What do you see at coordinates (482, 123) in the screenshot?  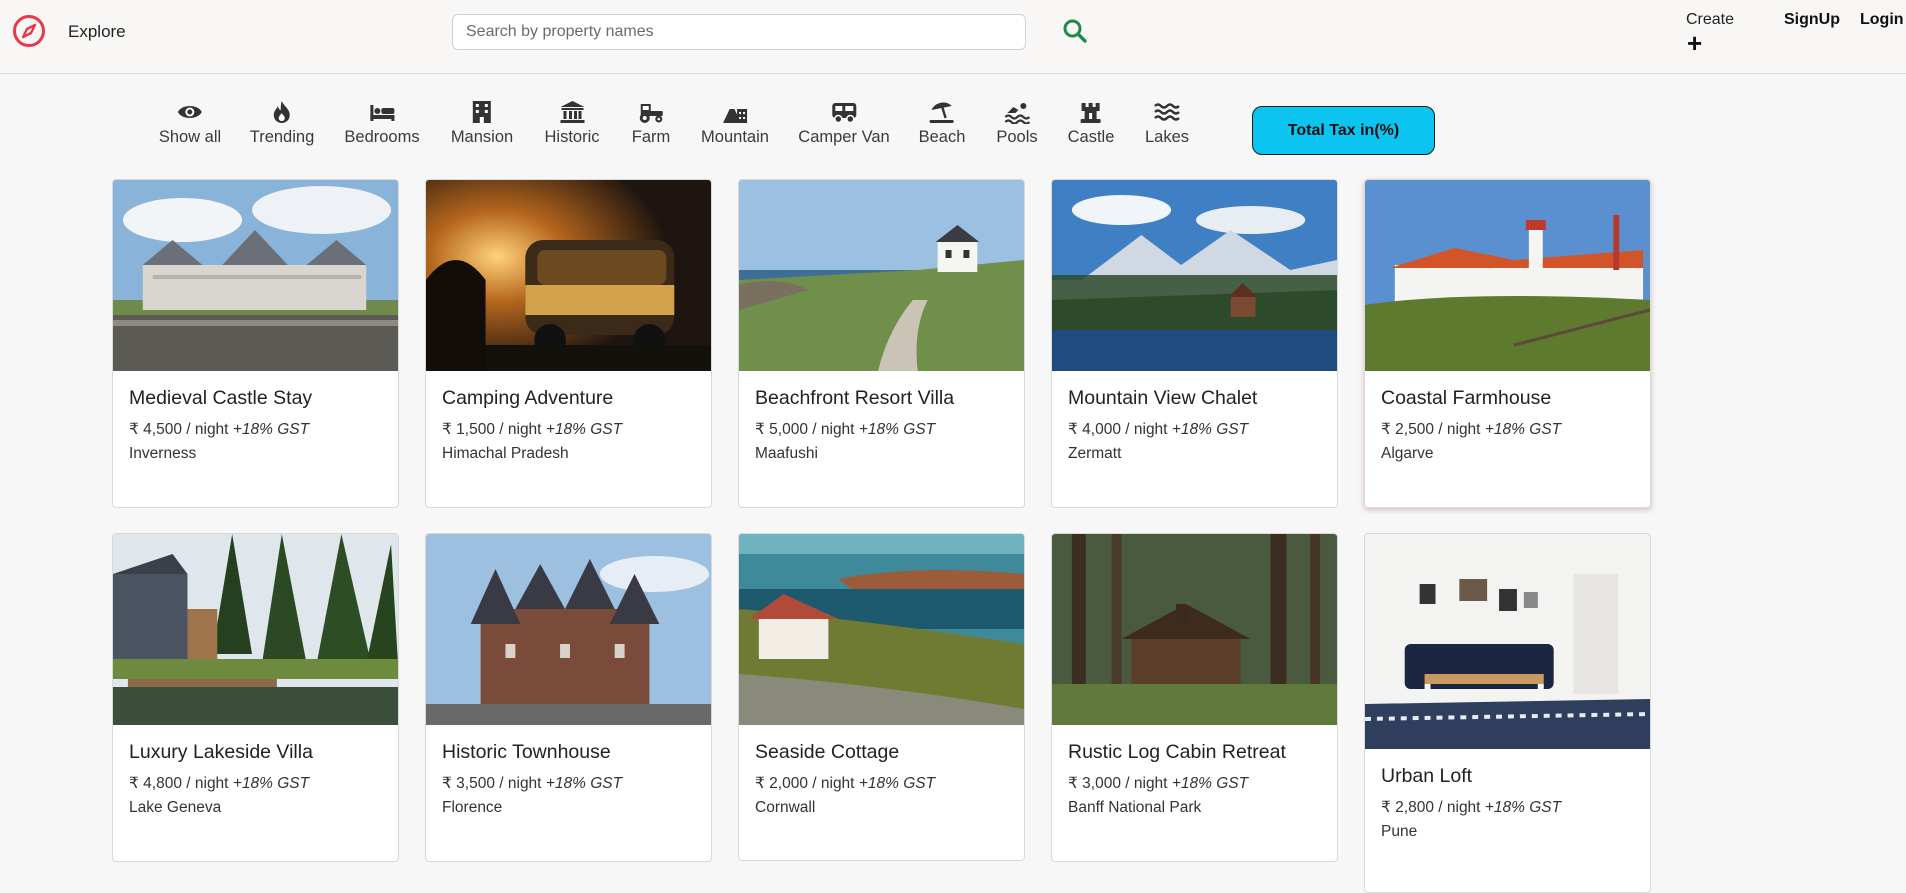 I see `filter-mansion: Mansion` at bounding box center [482, 123].